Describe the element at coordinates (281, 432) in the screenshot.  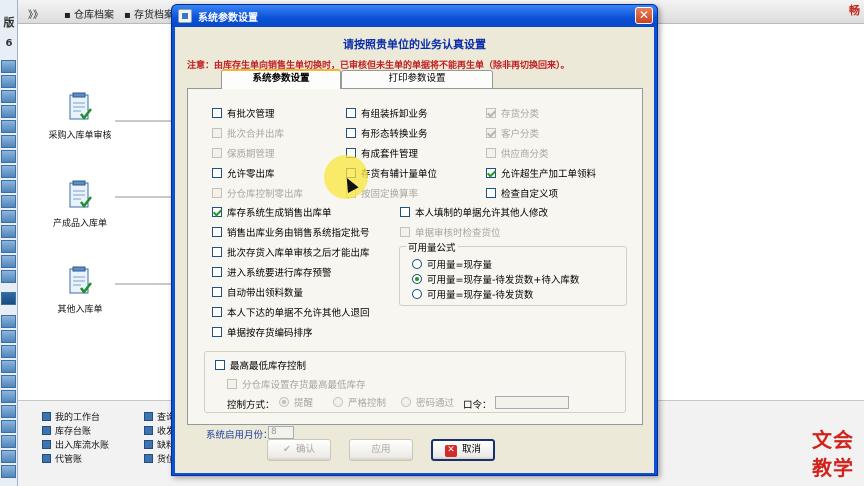
I see `start-month-input: 8` at that location.